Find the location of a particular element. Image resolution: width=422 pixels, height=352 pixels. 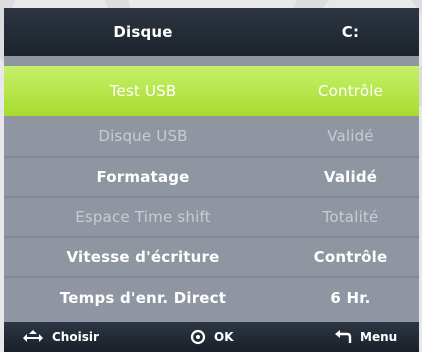

header-drive-letter: C: is located at coordinates (350, 32).